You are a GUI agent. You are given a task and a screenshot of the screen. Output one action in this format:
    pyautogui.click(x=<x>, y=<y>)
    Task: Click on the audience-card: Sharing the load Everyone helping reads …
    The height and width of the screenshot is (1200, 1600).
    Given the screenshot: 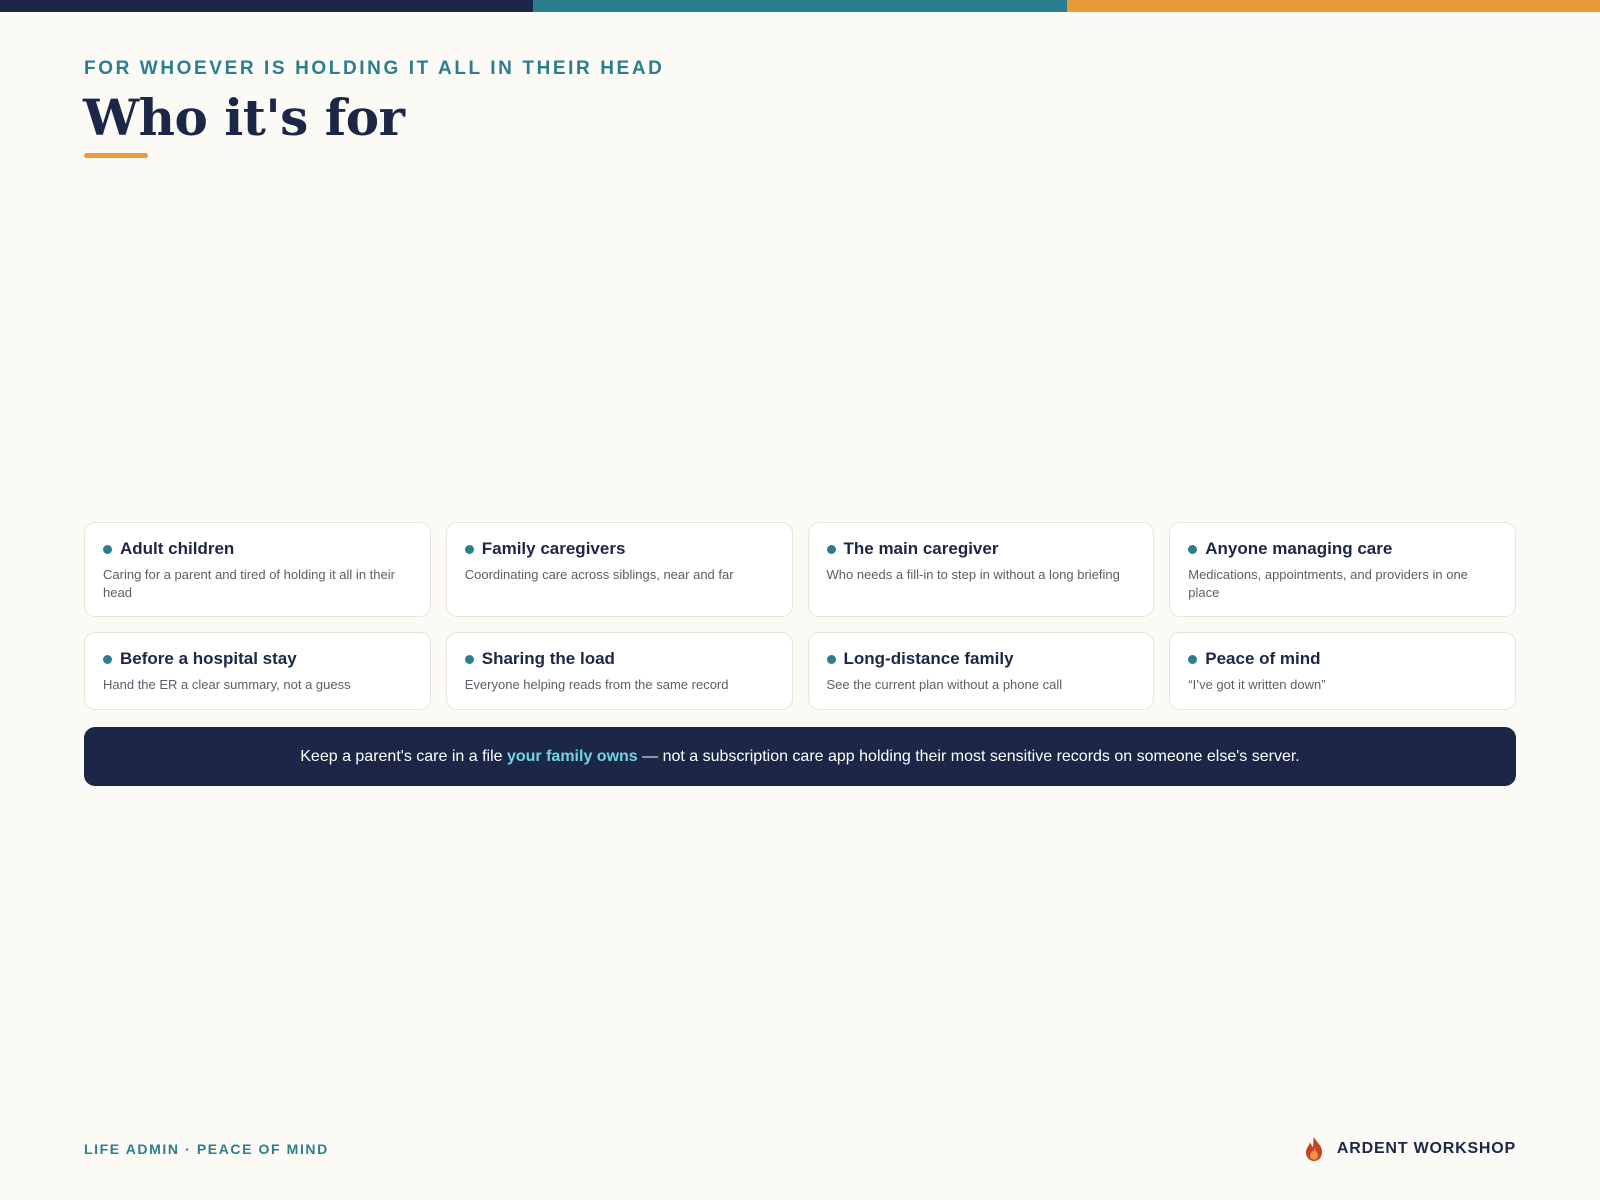 What is the action you would take?
    pyautogui.click(x=619, y=671)
    